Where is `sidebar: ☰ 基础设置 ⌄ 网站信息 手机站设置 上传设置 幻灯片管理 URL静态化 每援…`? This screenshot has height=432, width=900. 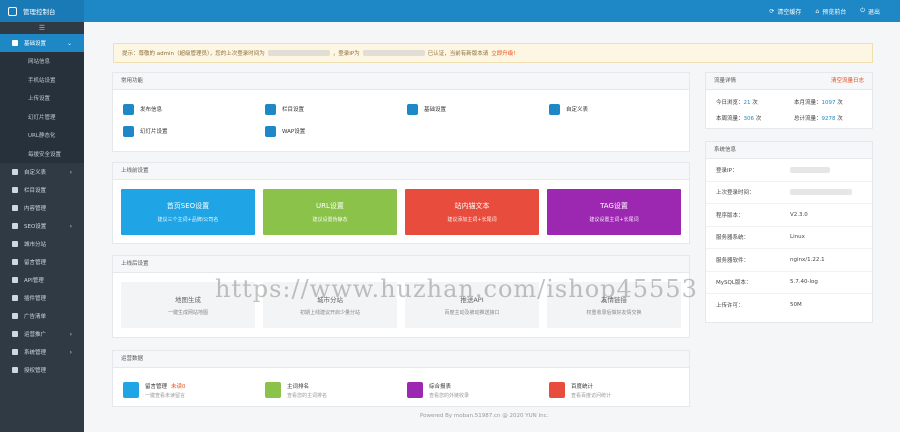 sidebar: ☰ 基础设置 ⌄ 网站信息 手机站设置 上传设置 幻灯片管理 URL静态化 每援… is located at coordinates (42, 227).